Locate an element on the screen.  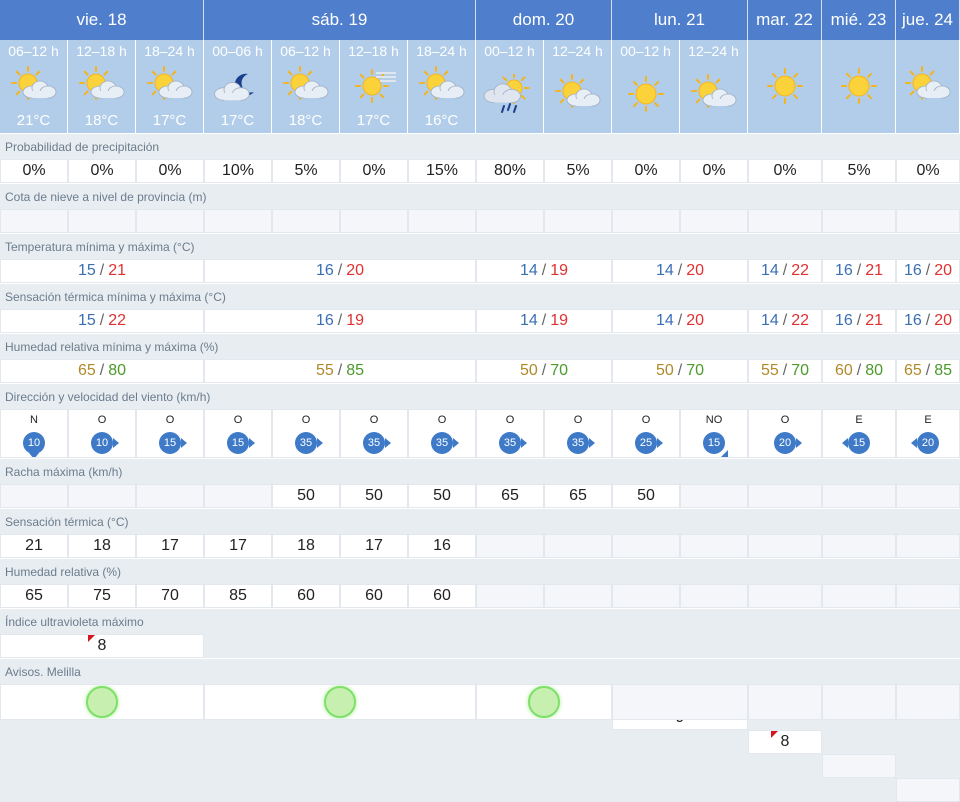
wind-direction: NO is located at coordinates (714, 420).